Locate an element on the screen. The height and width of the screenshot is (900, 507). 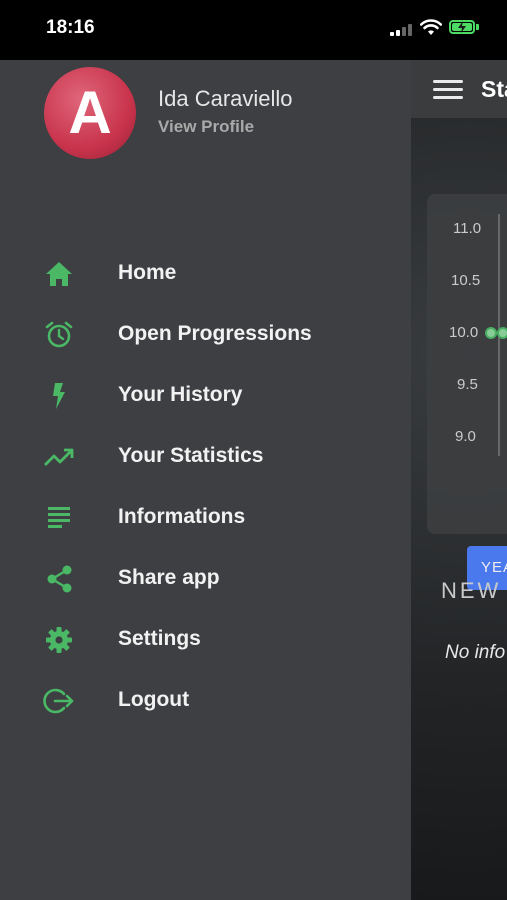
menu-item-label: Settings is located at coordinates (159, 638).